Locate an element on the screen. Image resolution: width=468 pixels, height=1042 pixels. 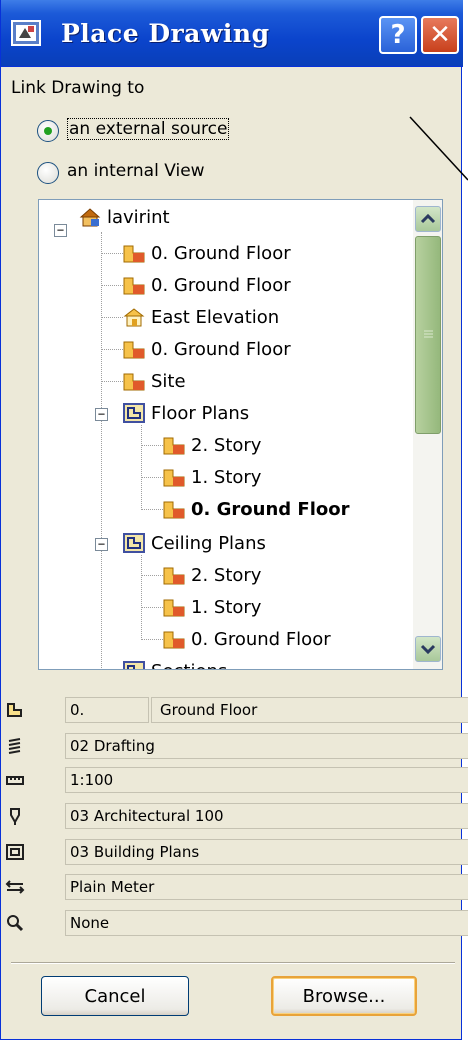
cancel-button: Cancel is located at coordinates (115, 996).